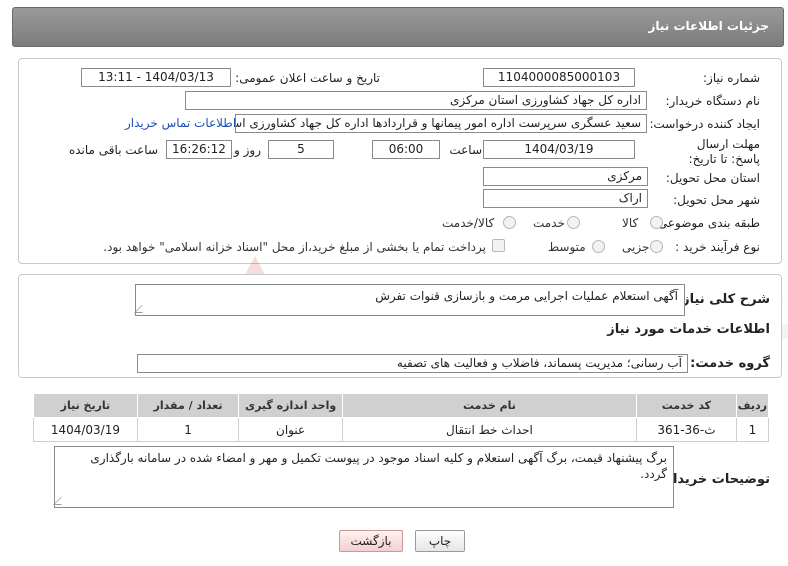 This screenshot has height=566, width=788. Describe the element at coordinates (598, 246) in the screenshot. I see `process-radio-medium` at that location.